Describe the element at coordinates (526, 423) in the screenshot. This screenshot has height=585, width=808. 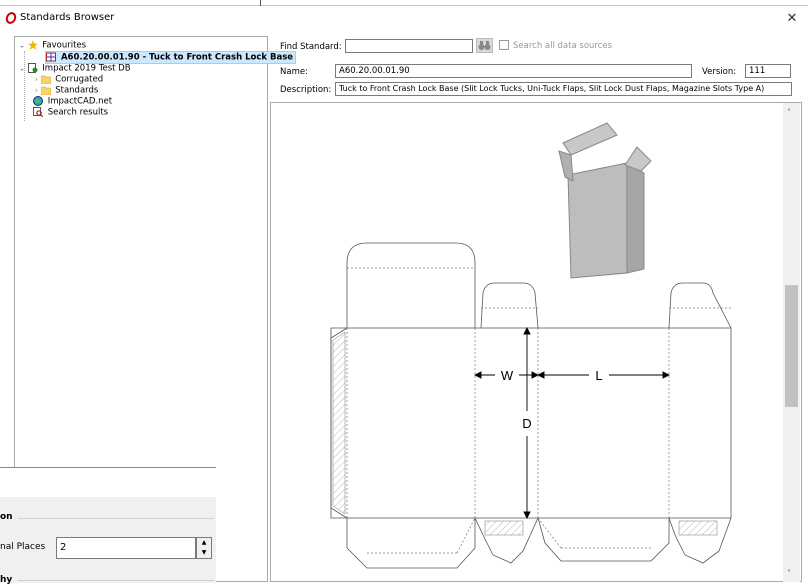
I see `dimension-d-label: D` at that location.